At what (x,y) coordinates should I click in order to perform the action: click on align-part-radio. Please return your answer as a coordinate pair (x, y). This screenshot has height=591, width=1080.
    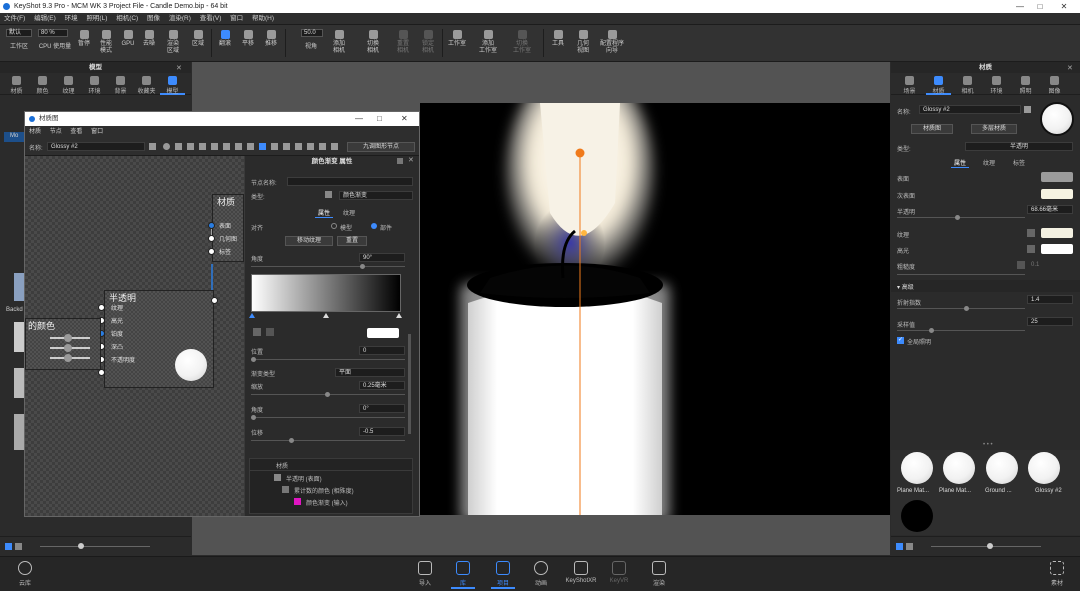
    Looking at the image, I should click on (374, 226).